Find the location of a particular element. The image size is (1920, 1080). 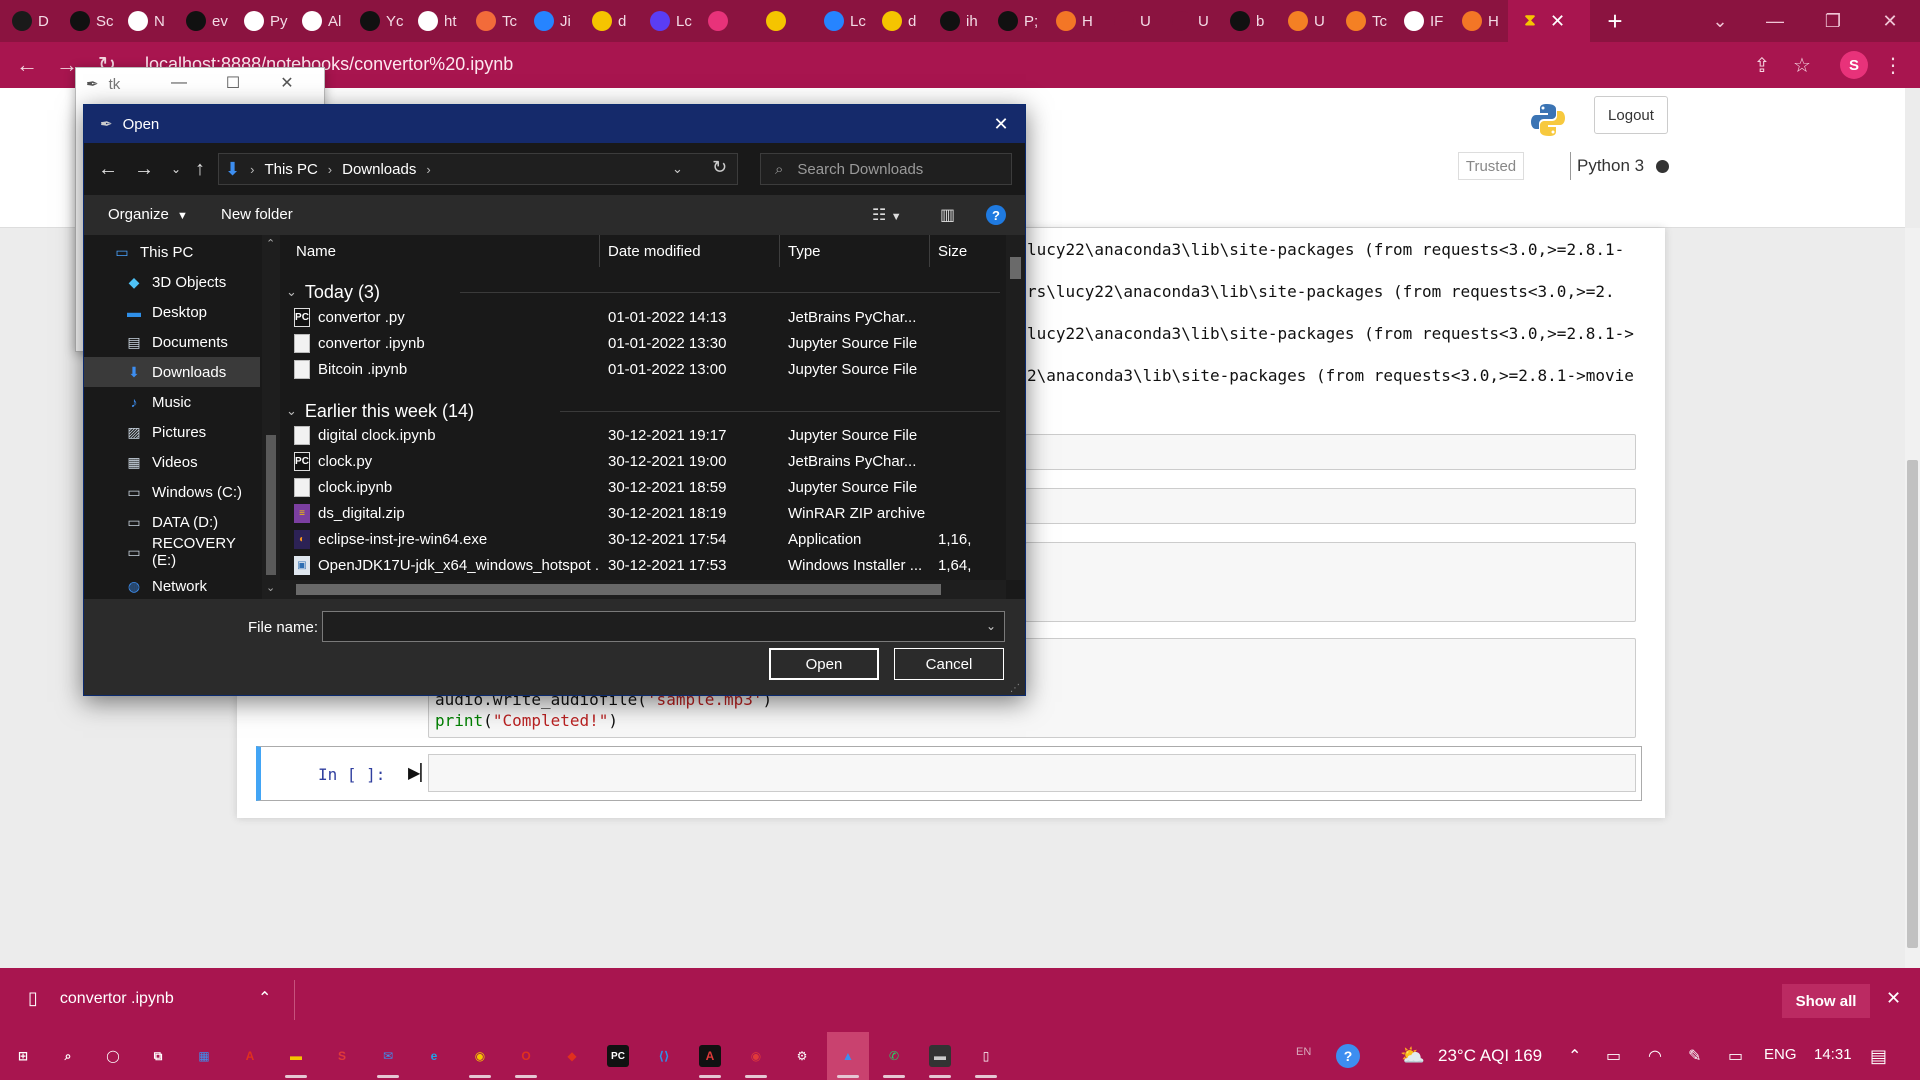

browser-tab: N is located at coordinates (145, 21).